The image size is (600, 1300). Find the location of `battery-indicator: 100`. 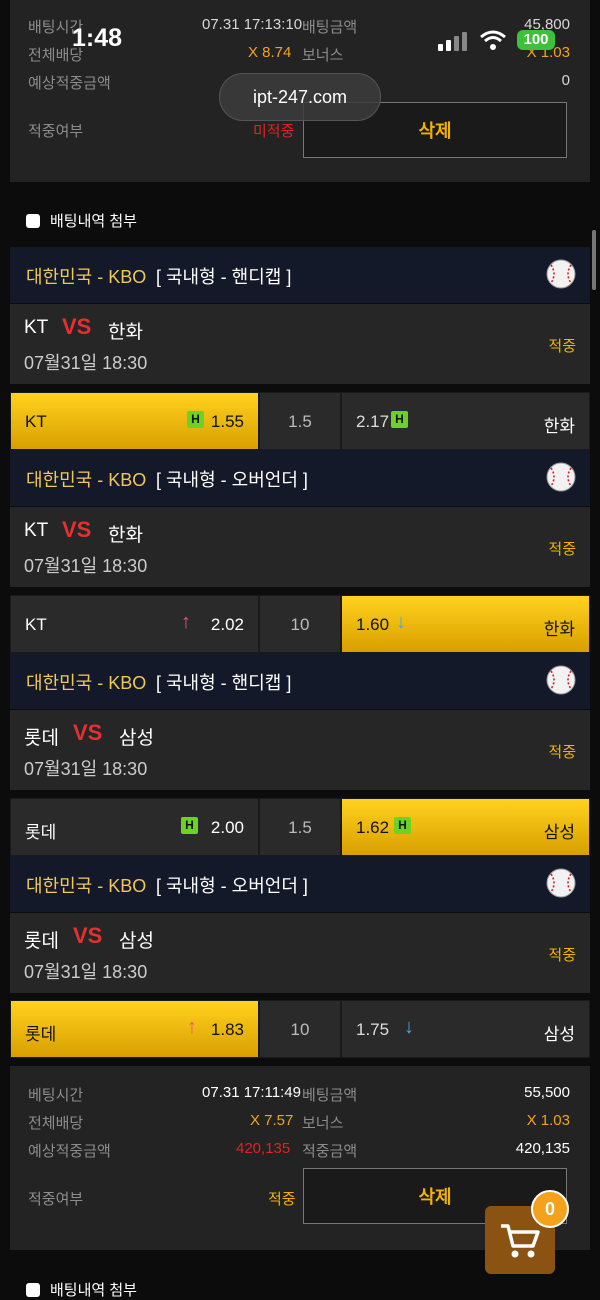

battery-indicator: 100 is located at coordinates (536, 40).